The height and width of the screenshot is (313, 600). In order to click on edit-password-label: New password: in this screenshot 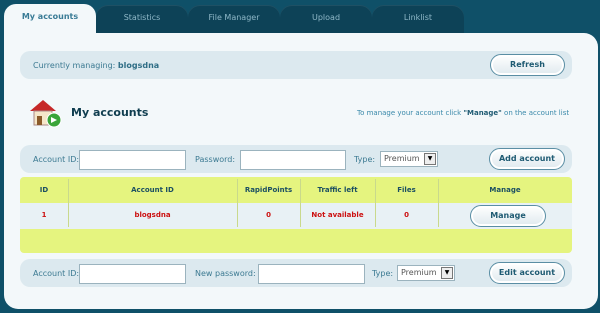, I will do `click(225, 273)`.